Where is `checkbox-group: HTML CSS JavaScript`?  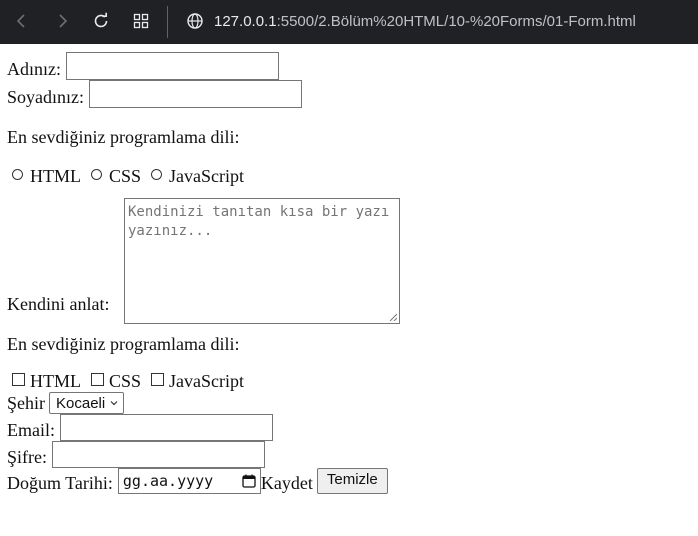 checkbox-group: HTML CSS JavaScript is located at coordinates (352, 381).